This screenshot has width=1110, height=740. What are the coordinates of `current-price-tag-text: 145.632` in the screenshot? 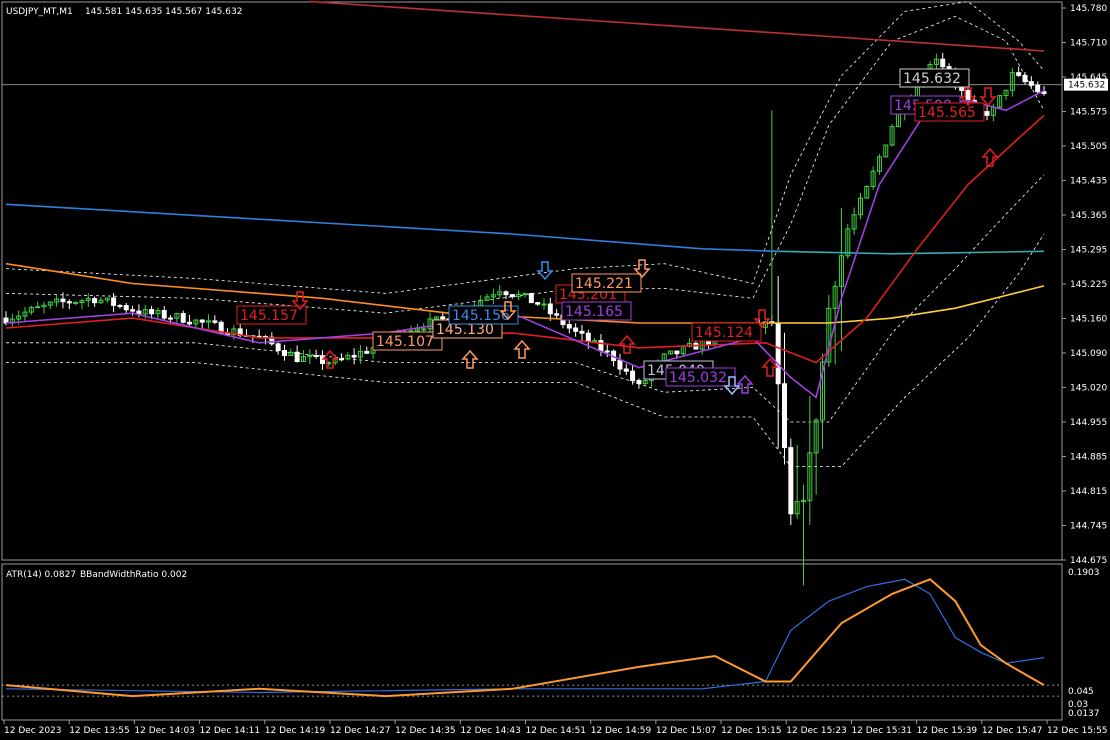 It's located at (1086, 86).